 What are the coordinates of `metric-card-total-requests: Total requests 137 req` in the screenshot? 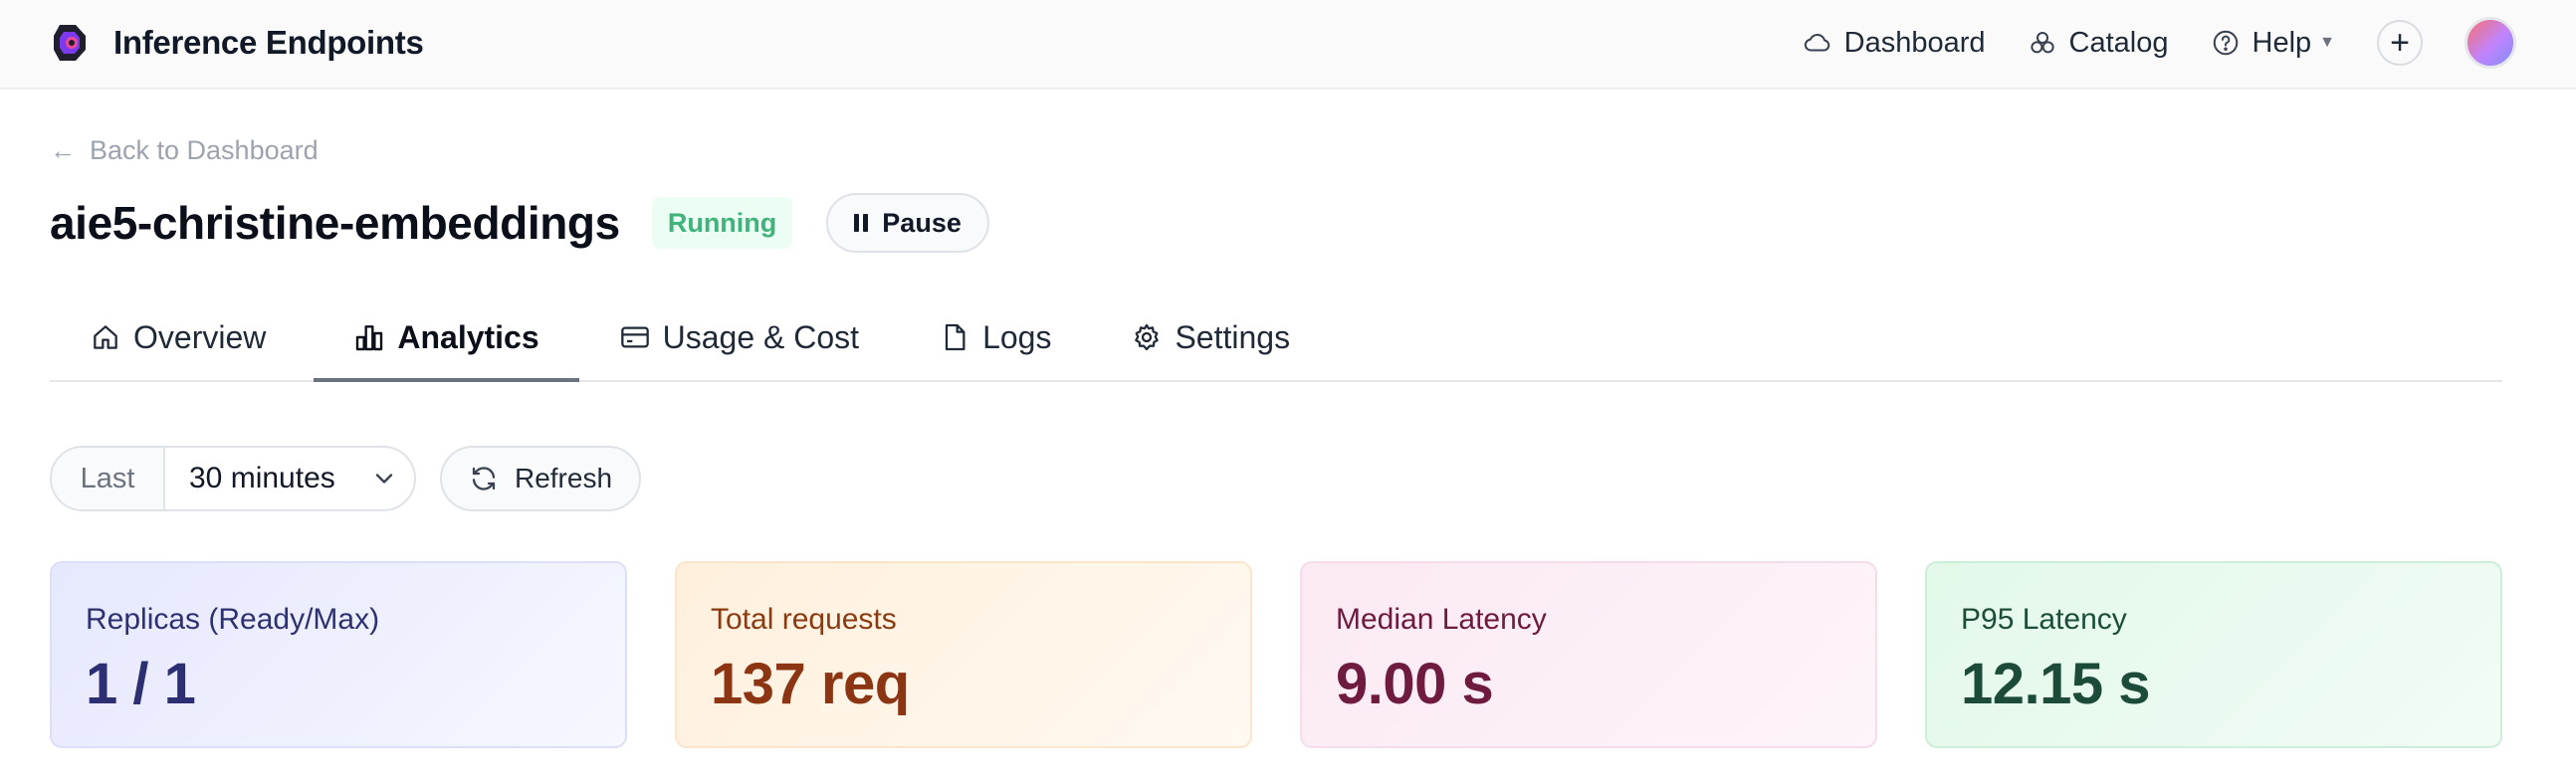 It's located at (963, 655).